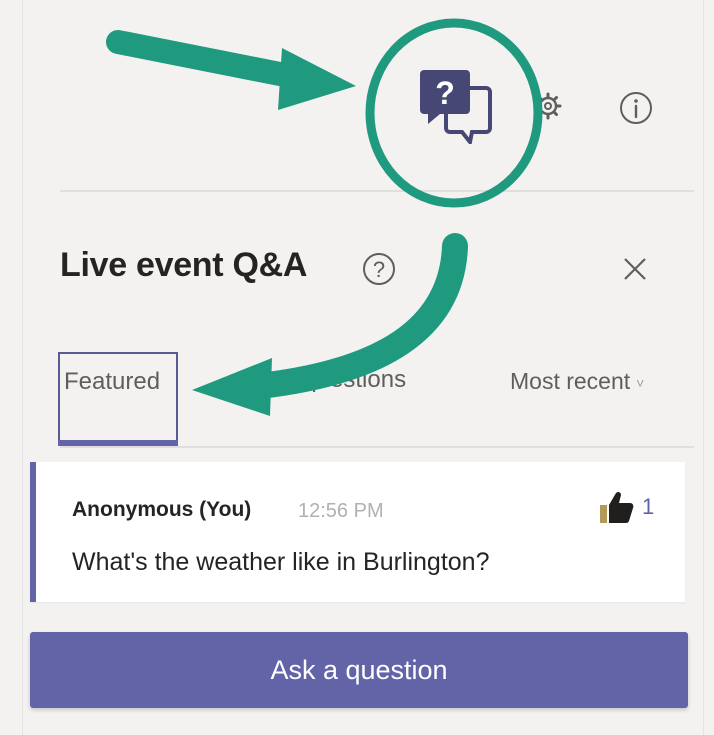 The width and height of the screenshot is (714, 735). I want to click on question-text: What's the weather like in Burlington?, so click(281, 562).